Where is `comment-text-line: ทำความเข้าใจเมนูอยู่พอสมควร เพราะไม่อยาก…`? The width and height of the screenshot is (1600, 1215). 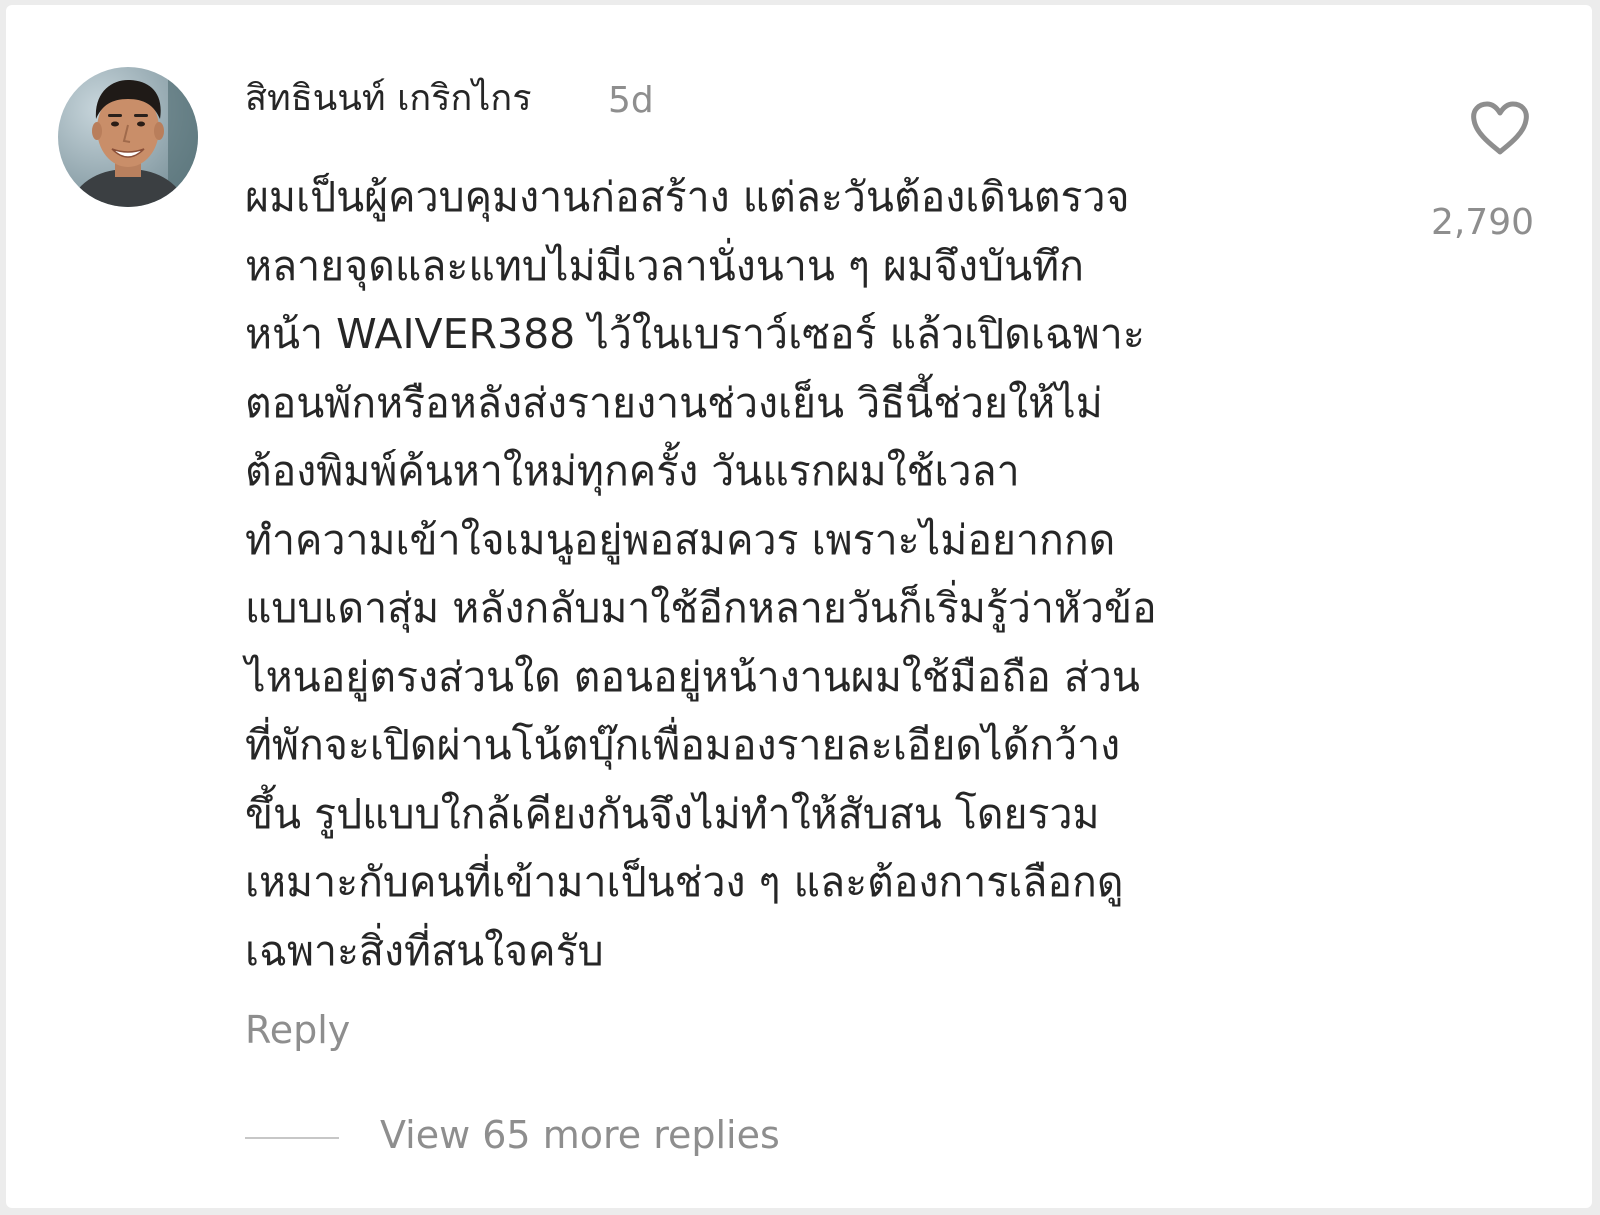 comment-text-line: ทำความเข้าใจเมนูอยู่พอสมควร เพราะไม่อยาก… is located at coordinates (680, 539).